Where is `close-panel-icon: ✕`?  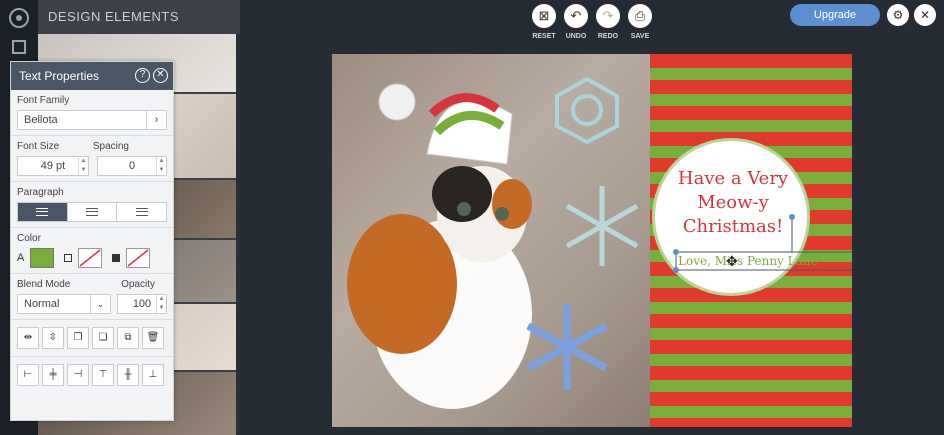 close-panel-icon: ✕ is located at coordinates (160, 75).